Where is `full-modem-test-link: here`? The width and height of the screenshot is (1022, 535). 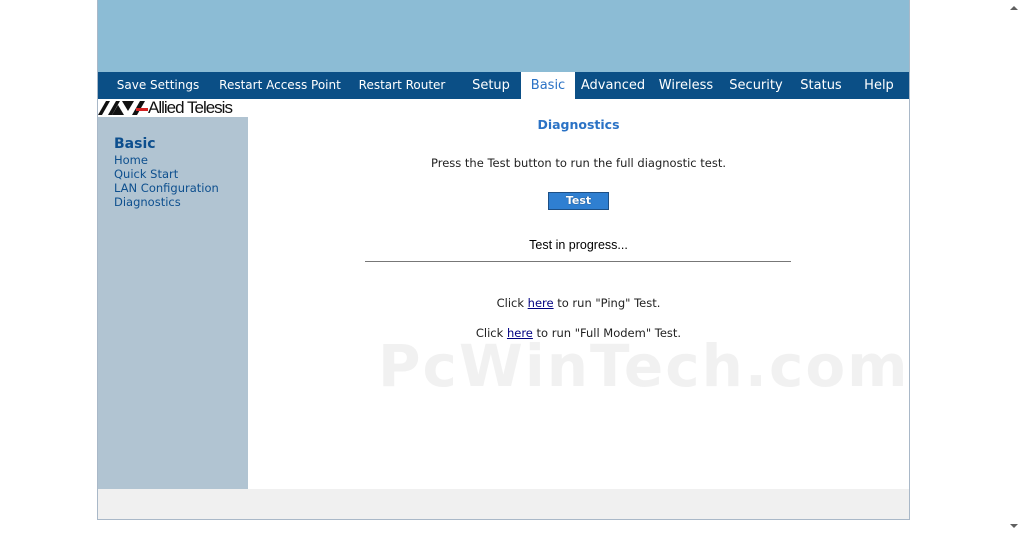
full-modem-test-link: here is located at coordinates (520, 333).